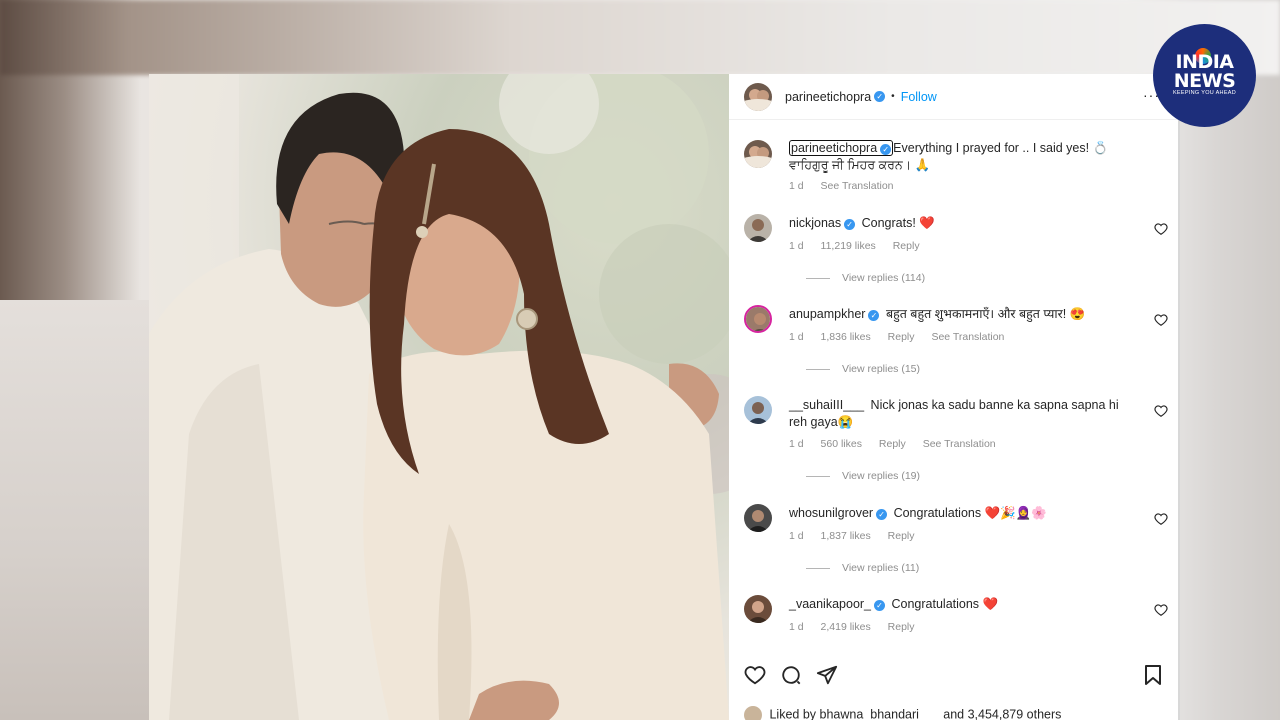 The height and width of the screenshot is (720, 1280). I want to click on comment-bubble-icon, so click(791, 675).